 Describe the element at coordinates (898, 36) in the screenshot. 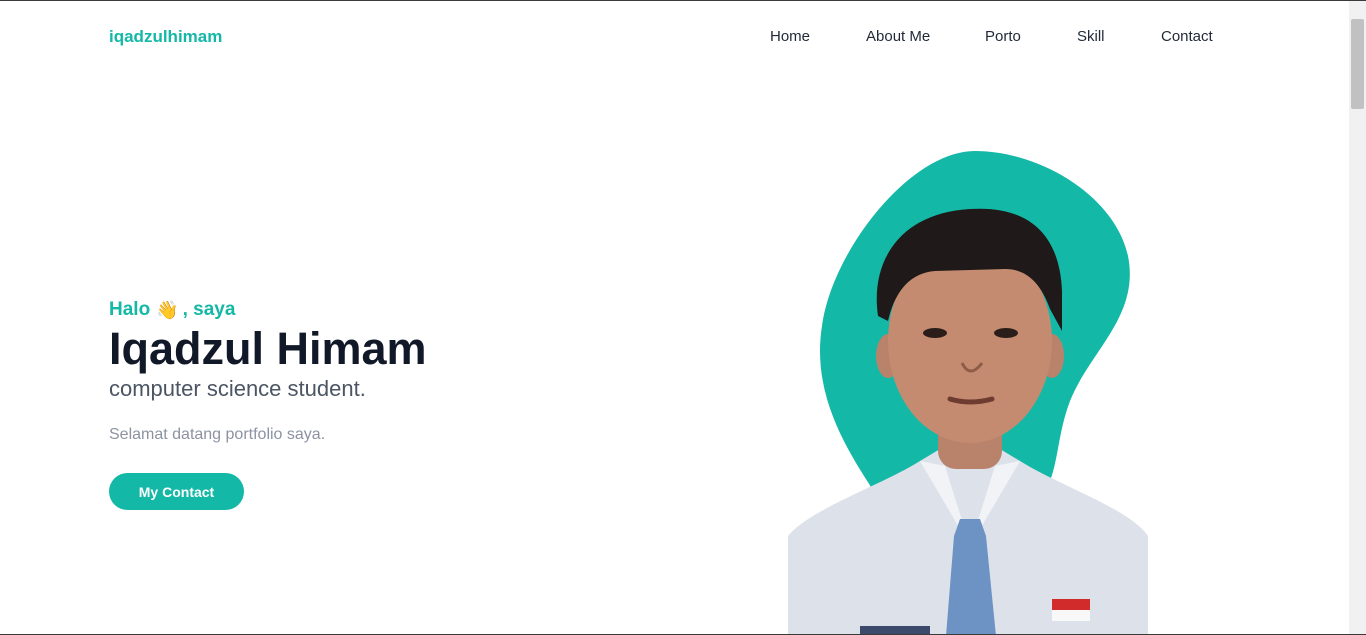

I see `nav-item-about-me: About Me` at that location.